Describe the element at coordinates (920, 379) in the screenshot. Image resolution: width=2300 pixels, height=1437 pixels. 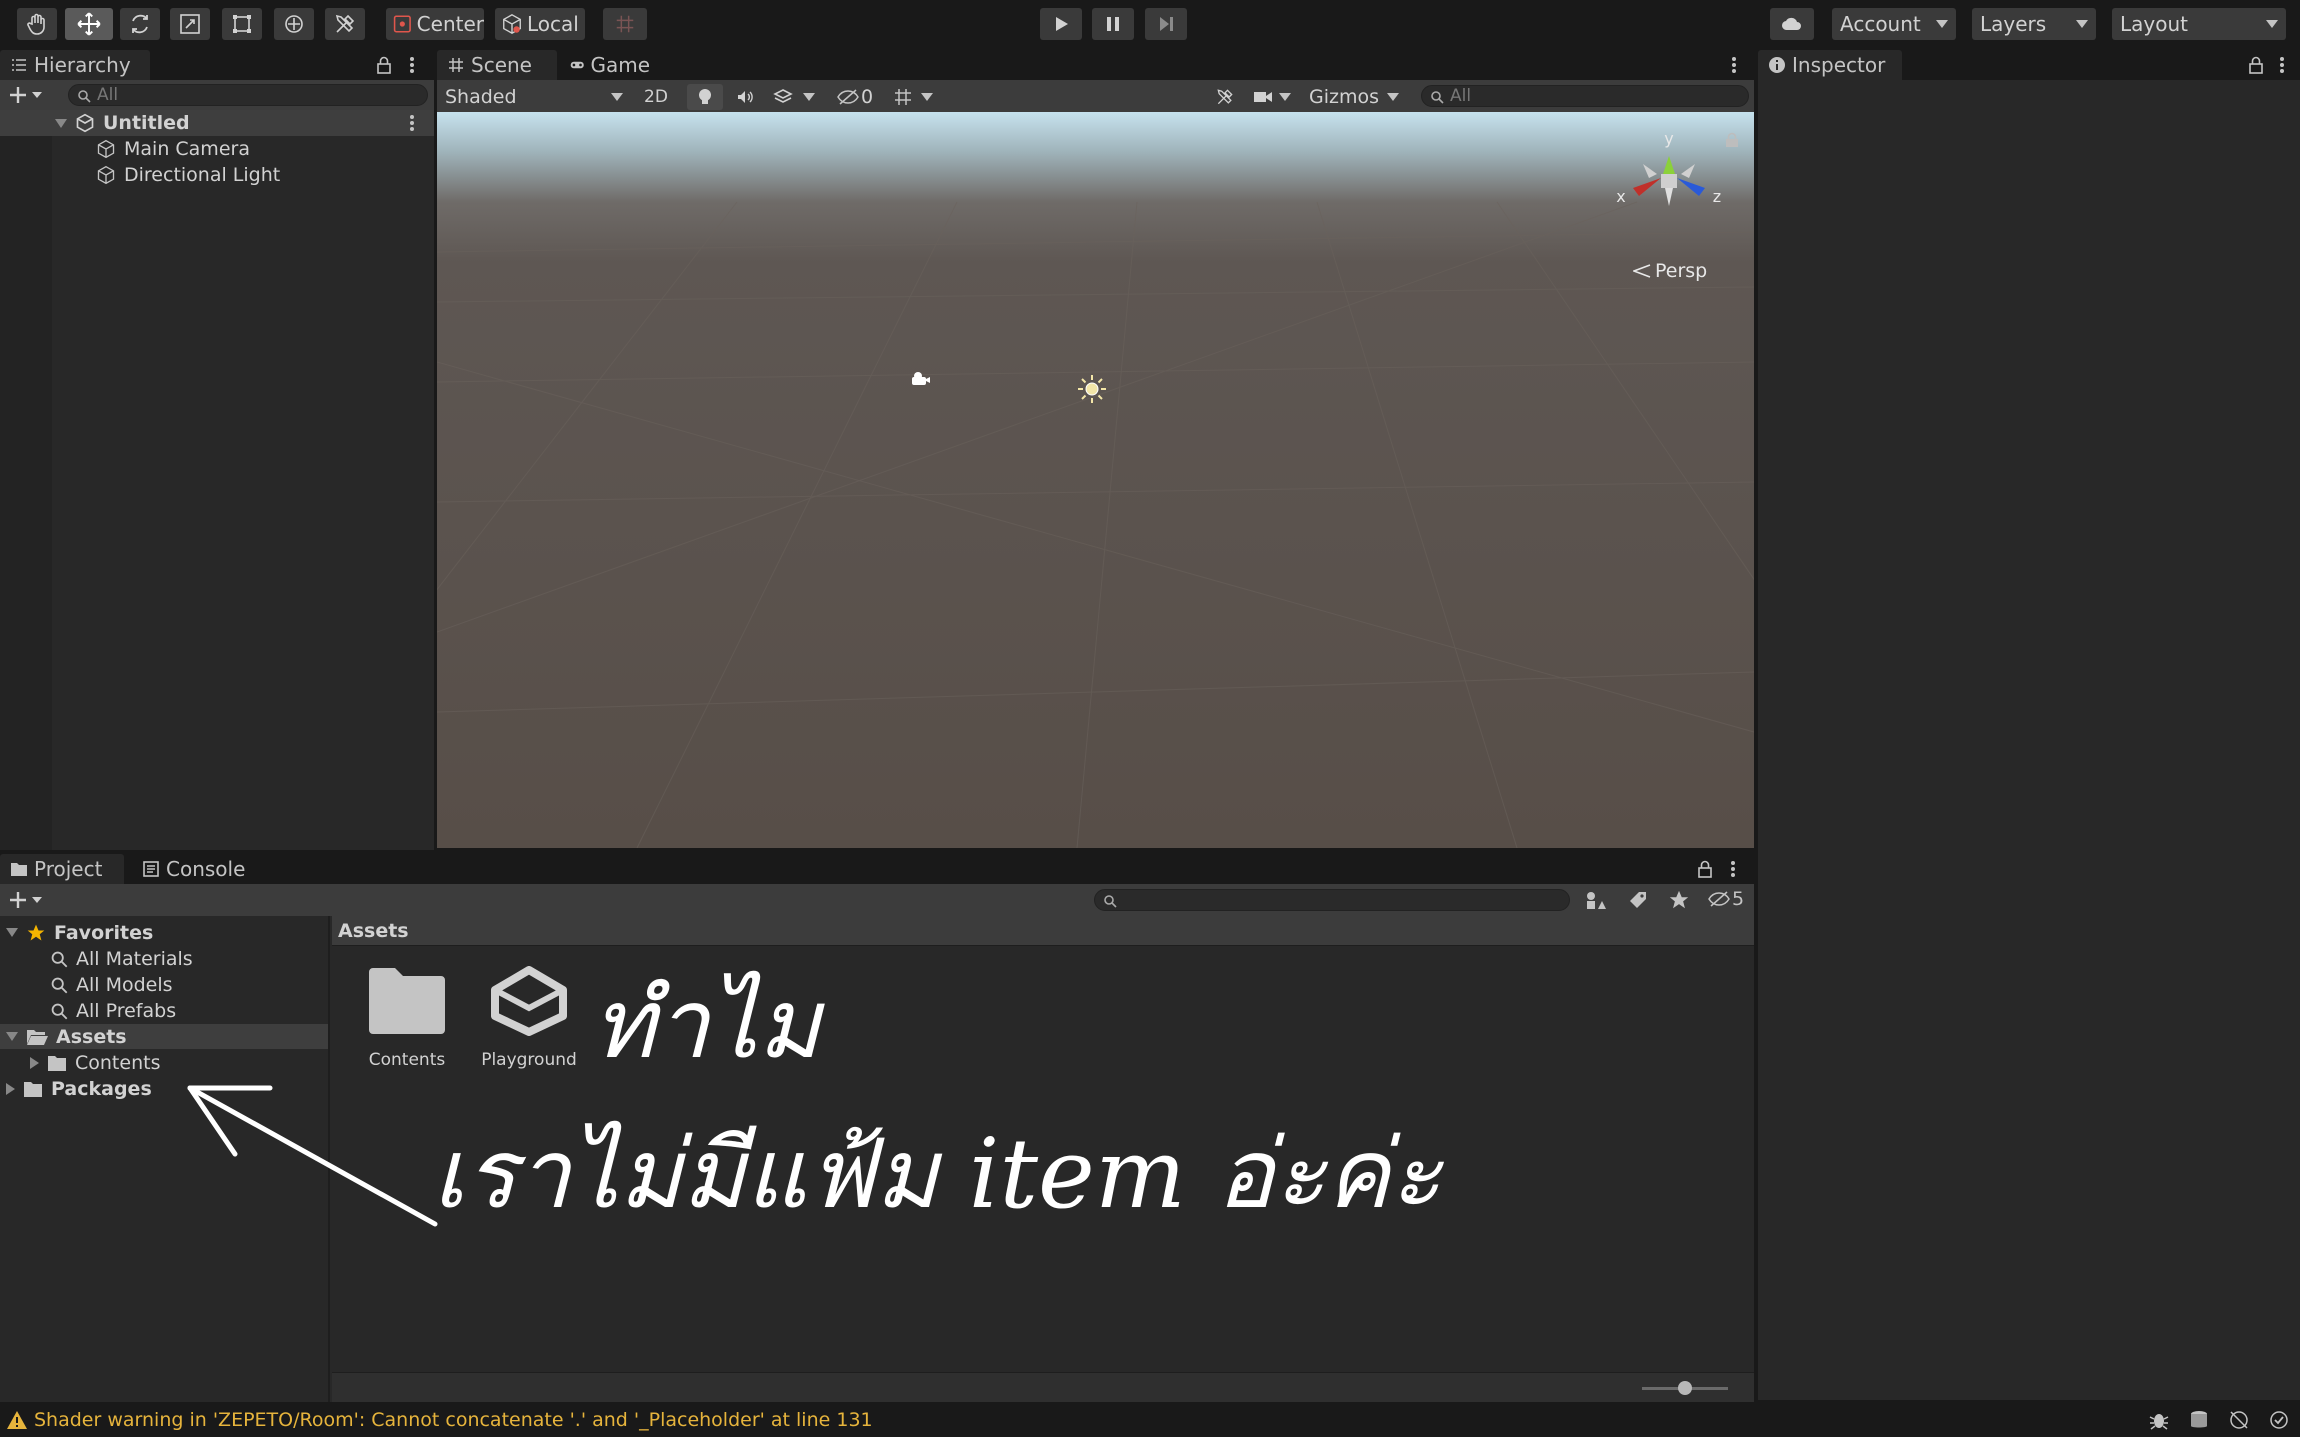
I see `camera-gizmo-icon` at that location.